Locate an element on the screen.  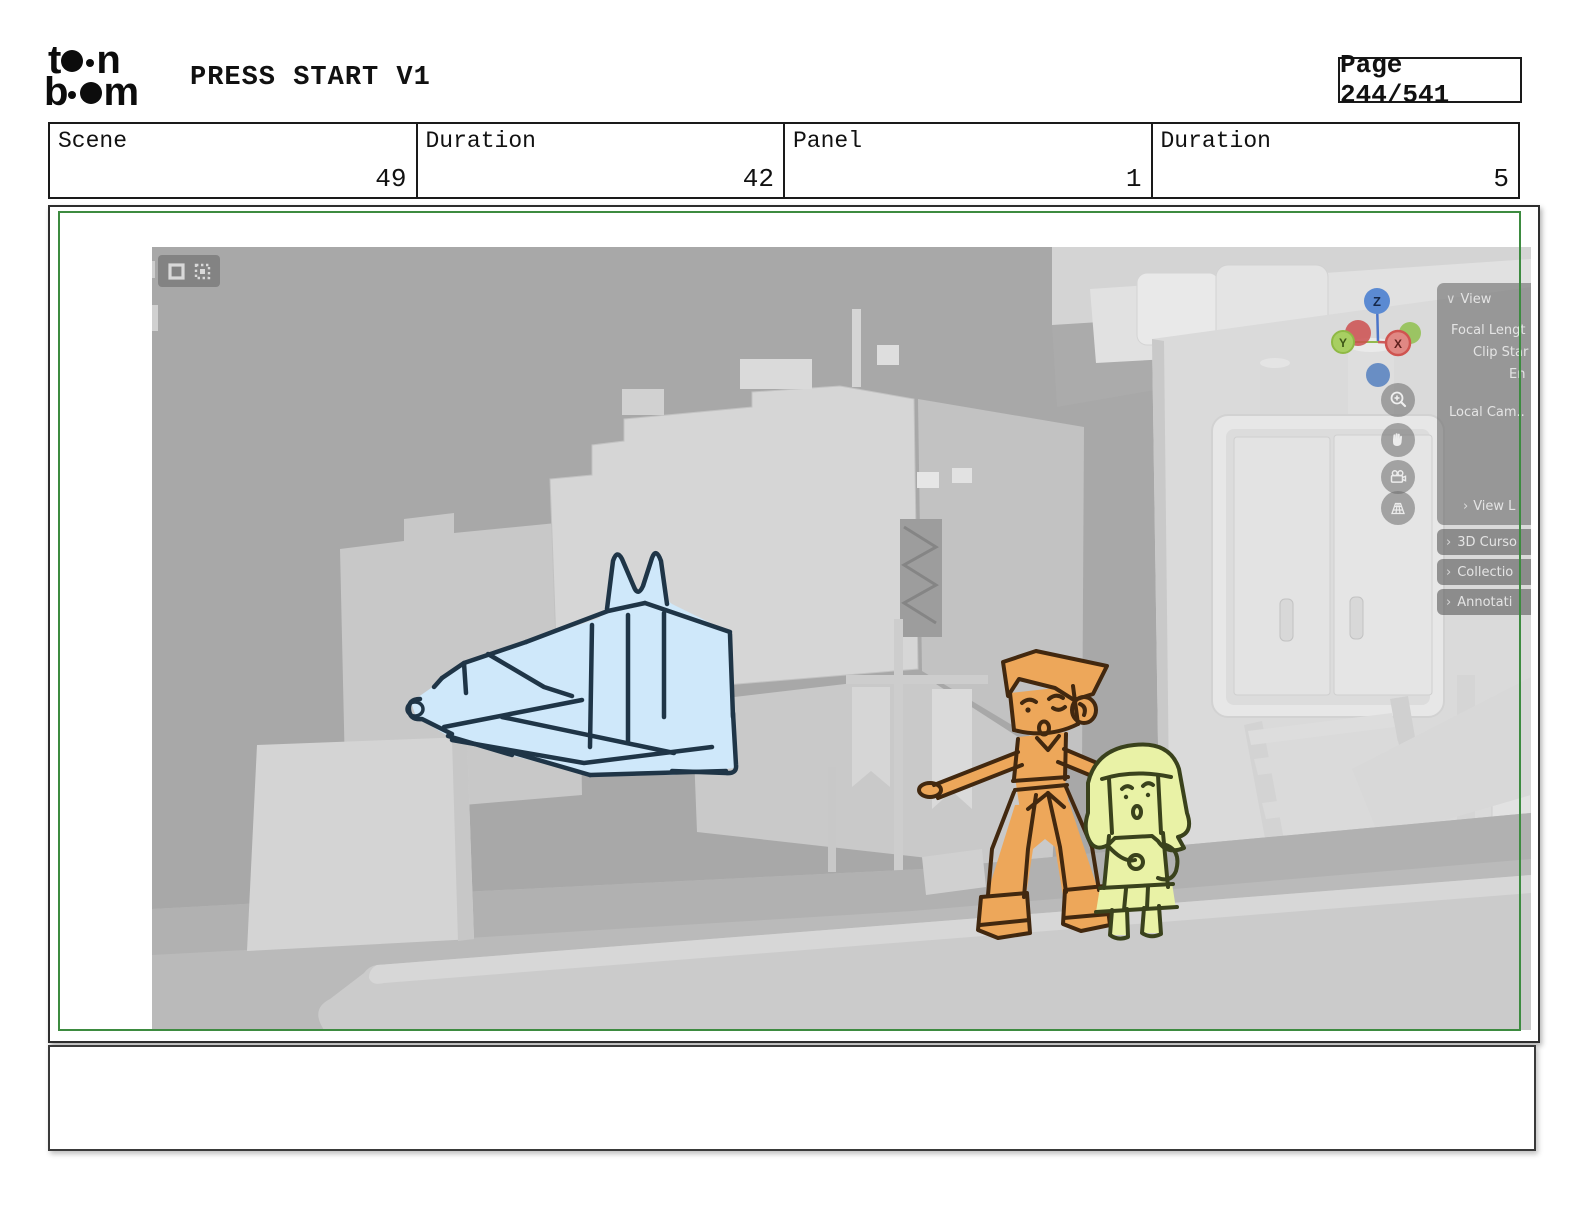
panel-info-table: Scene 49 Duration 42 Panel 1 Duration 5 is located at coordinates (784, 160).